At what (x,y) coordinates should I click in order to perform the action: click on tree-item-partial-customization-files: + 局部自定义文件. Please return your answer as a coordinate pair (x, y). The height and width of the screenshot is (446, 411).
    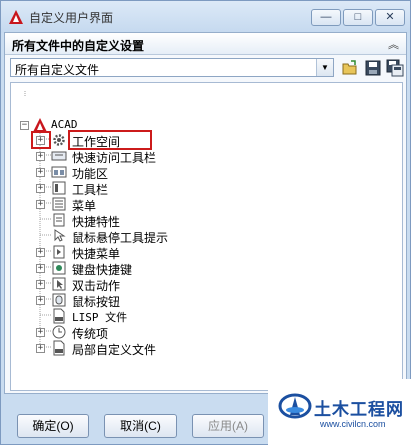
    Looking at the image, I should click on (111, 348).